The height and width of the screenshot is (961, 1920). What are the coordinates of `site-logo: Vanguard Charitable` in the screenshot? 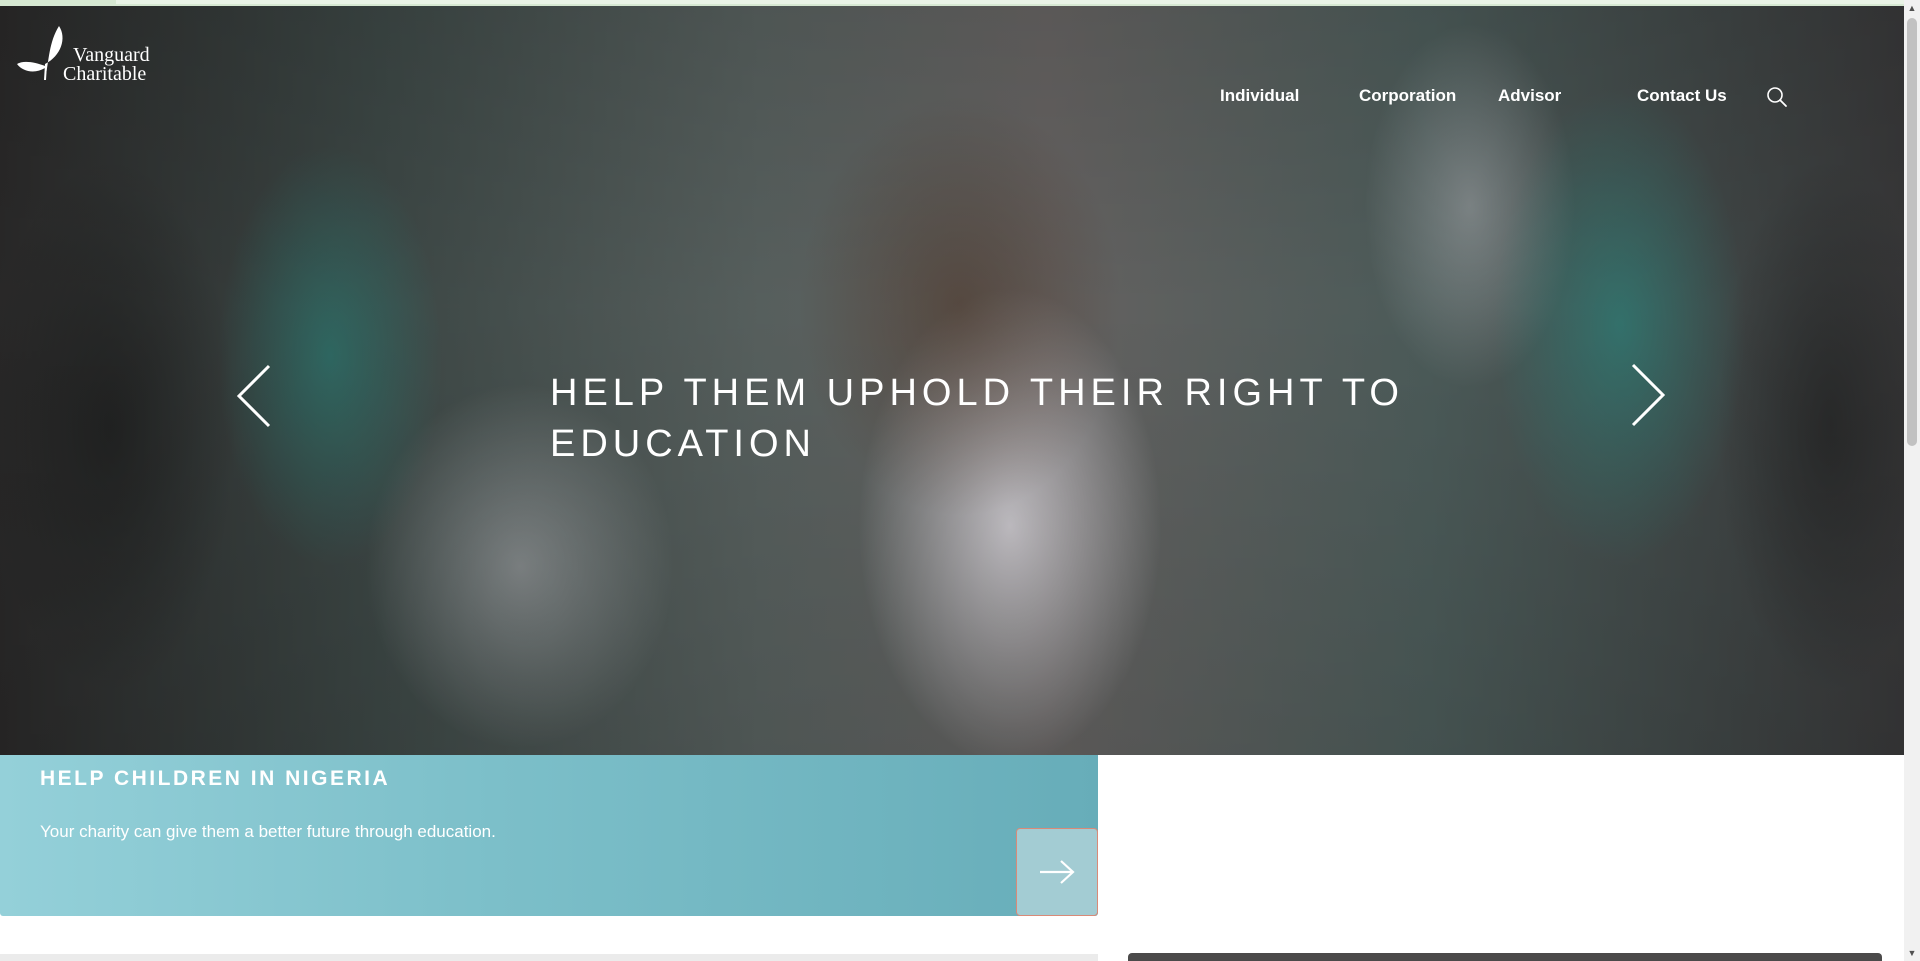 It's located at (90, 52).